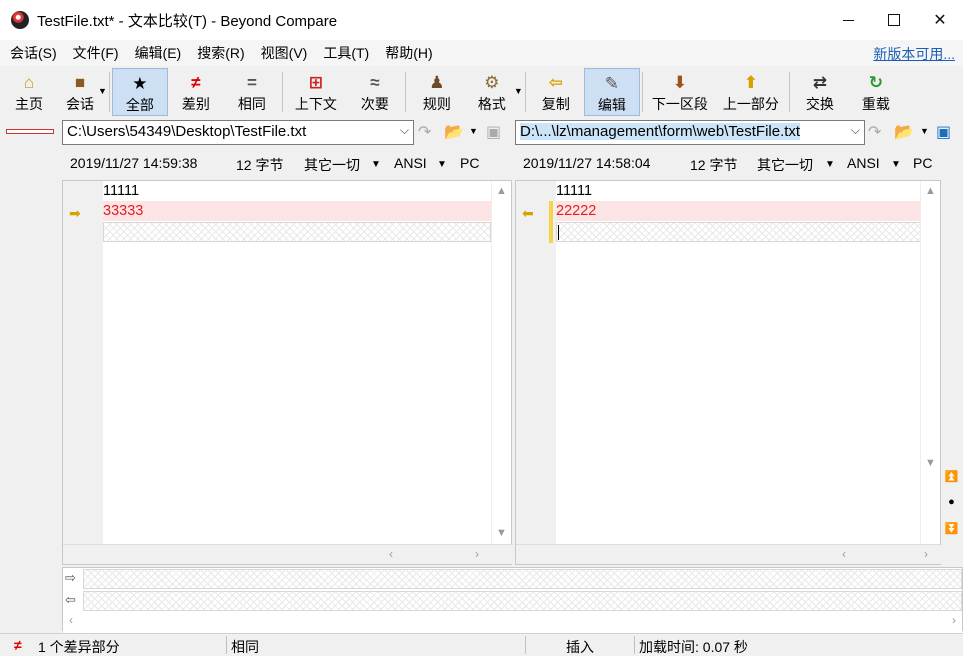 This screenshot has width=963, height=656. I want to click on show-same-button: = 相同, so click(252, 92).